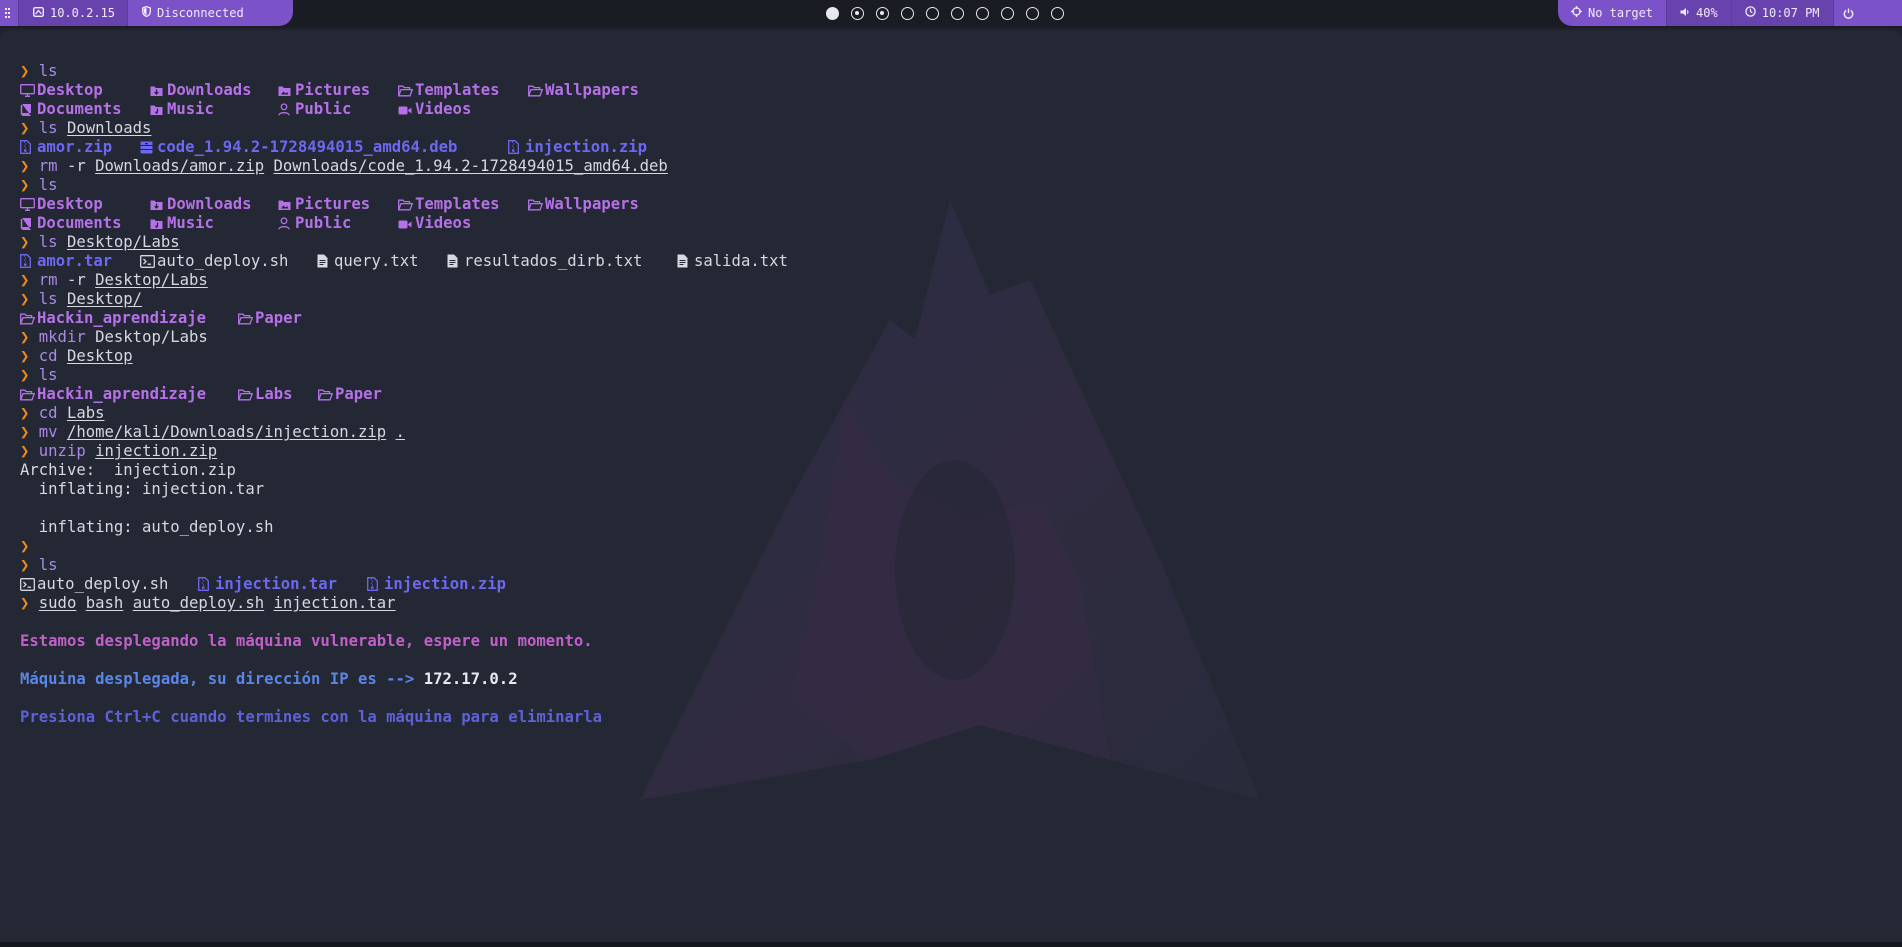 Image resolution: width=1902 pixels, height=947 pixels. I want to click on file-entry: code_1.94.2-1728494015_amd64.deb, so click(298, 147).